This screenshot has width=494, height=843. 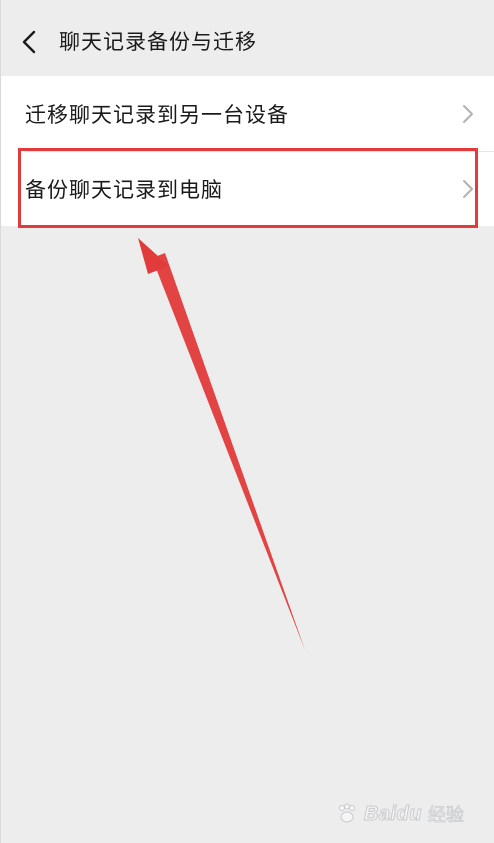 What do you see at coordinates (446, 816) in the screenshot?
I see `watermark-sub: 经验` at bounding box center [446, 816].